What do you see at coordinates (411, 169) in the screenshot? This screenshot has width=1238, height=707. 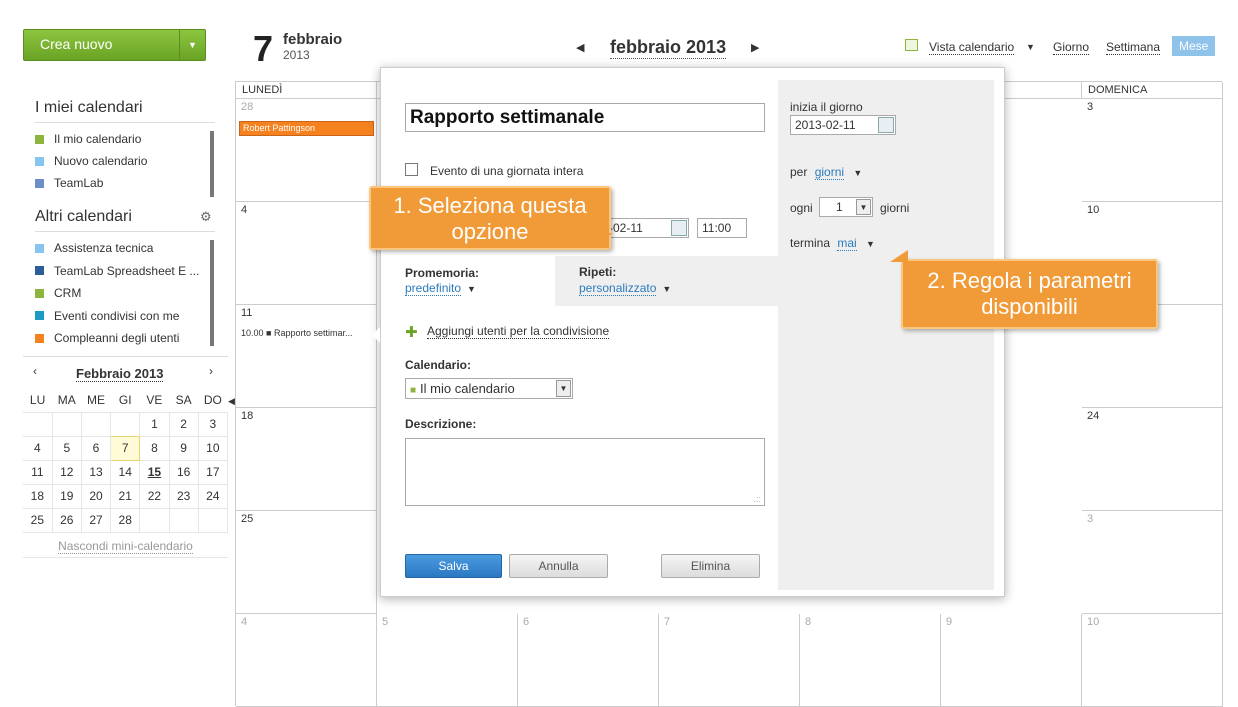 I see `all-day-checkbox` at bounding box center [411, 169].